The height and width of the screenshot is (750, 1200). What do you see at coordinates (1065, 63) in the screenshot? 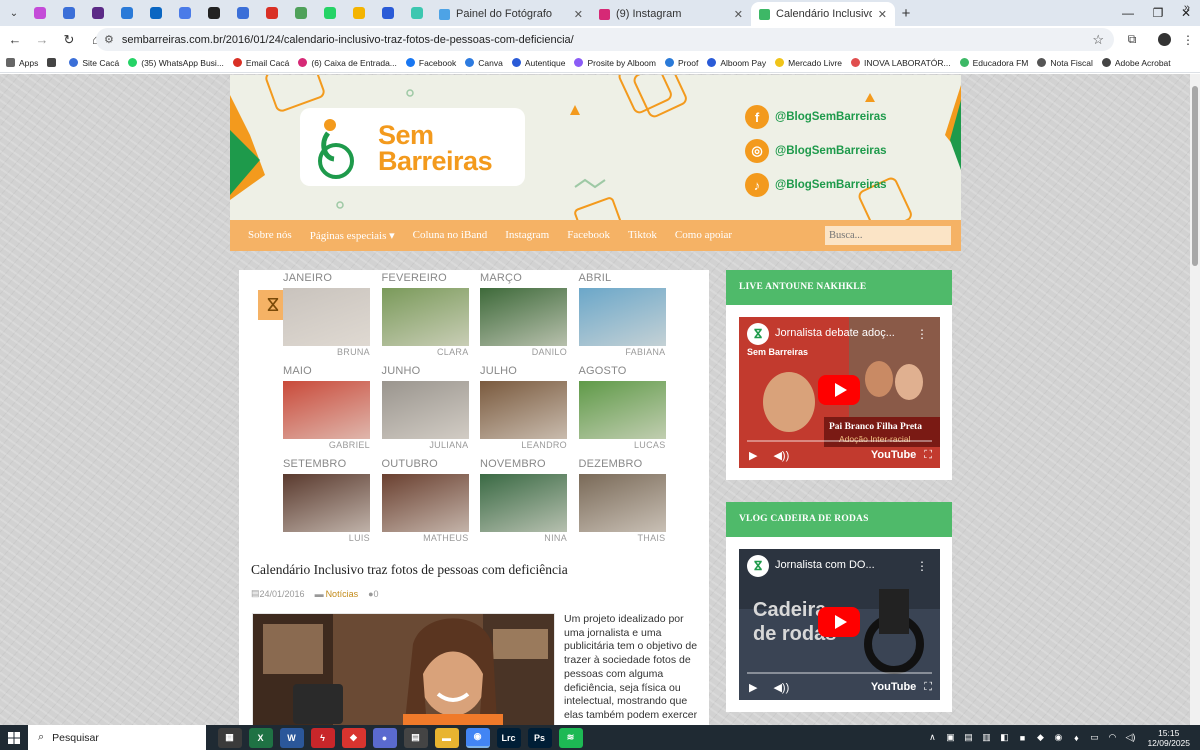
I see `bookmark-item: Nota Fiscal` at bounding box center [1065, 63].